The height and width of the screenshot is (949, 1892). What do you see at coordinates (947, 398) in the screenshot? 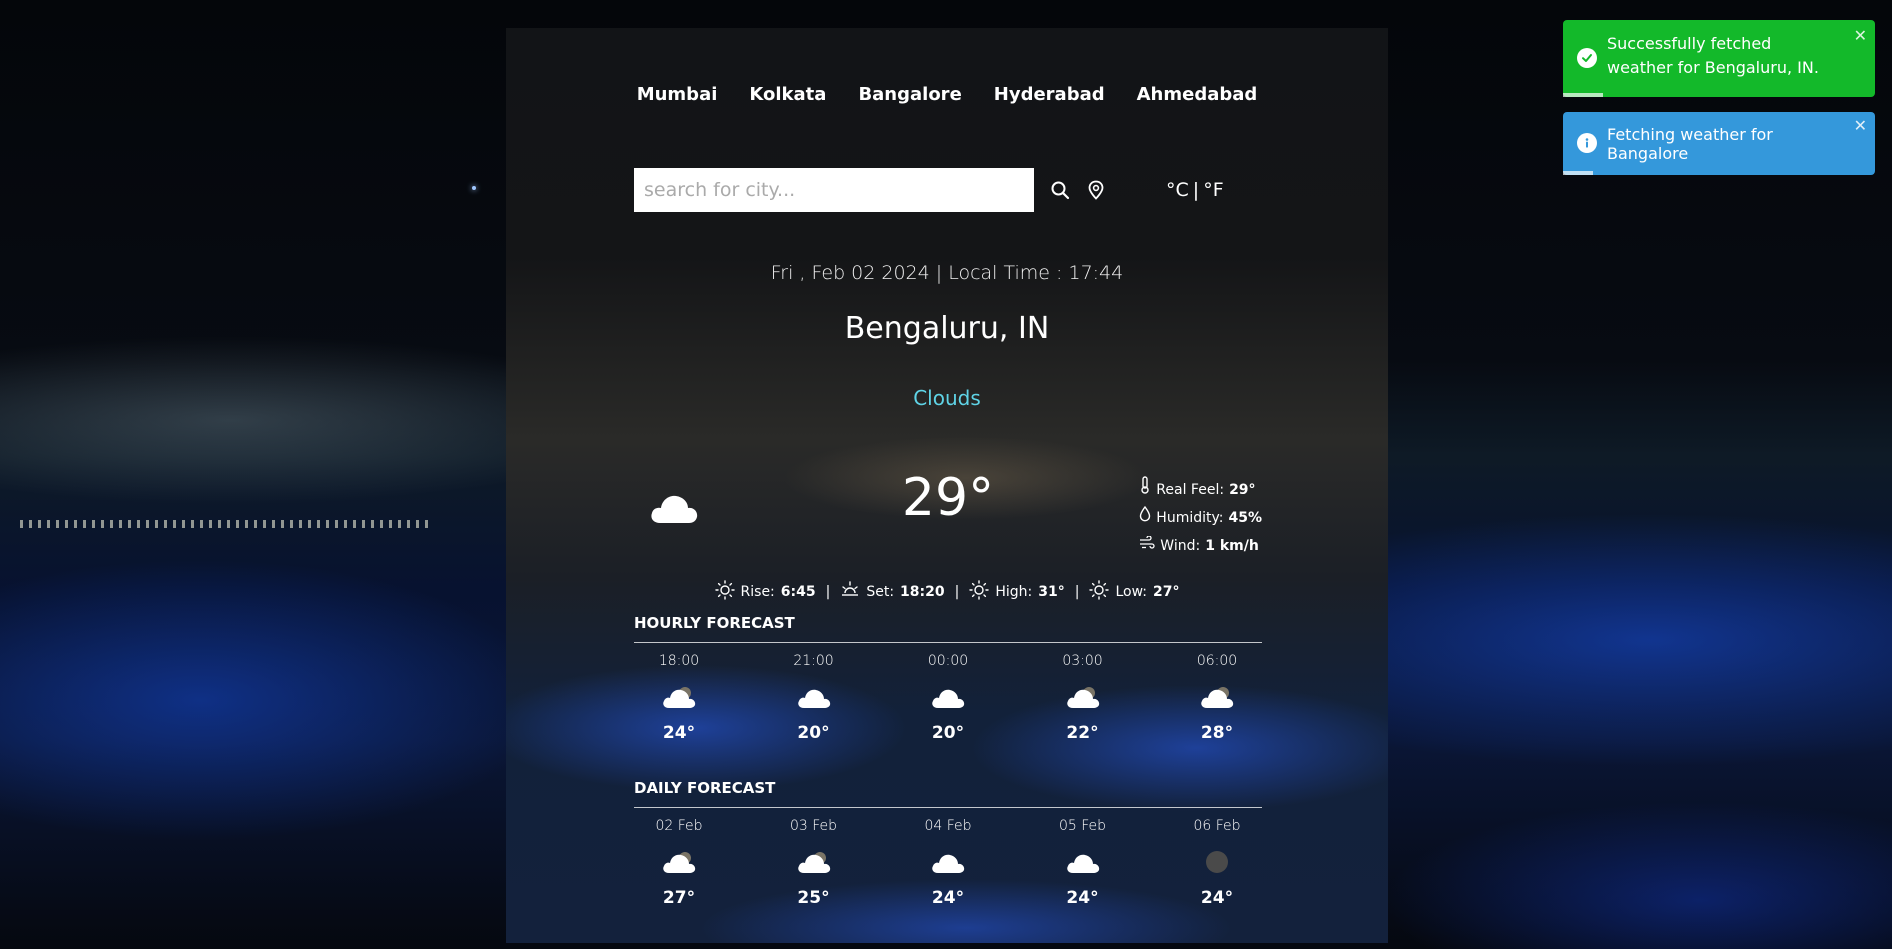
I see `weather-condition: Clouds` at bounding box center [947, 398].